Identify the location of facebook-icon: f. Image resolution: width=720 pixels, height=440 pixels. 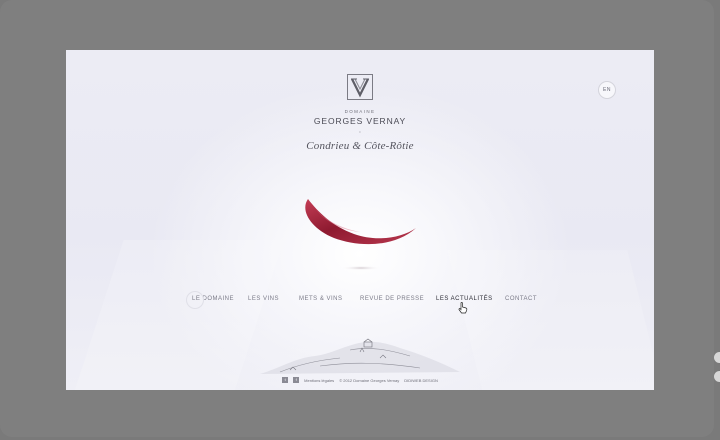
(296, 380).